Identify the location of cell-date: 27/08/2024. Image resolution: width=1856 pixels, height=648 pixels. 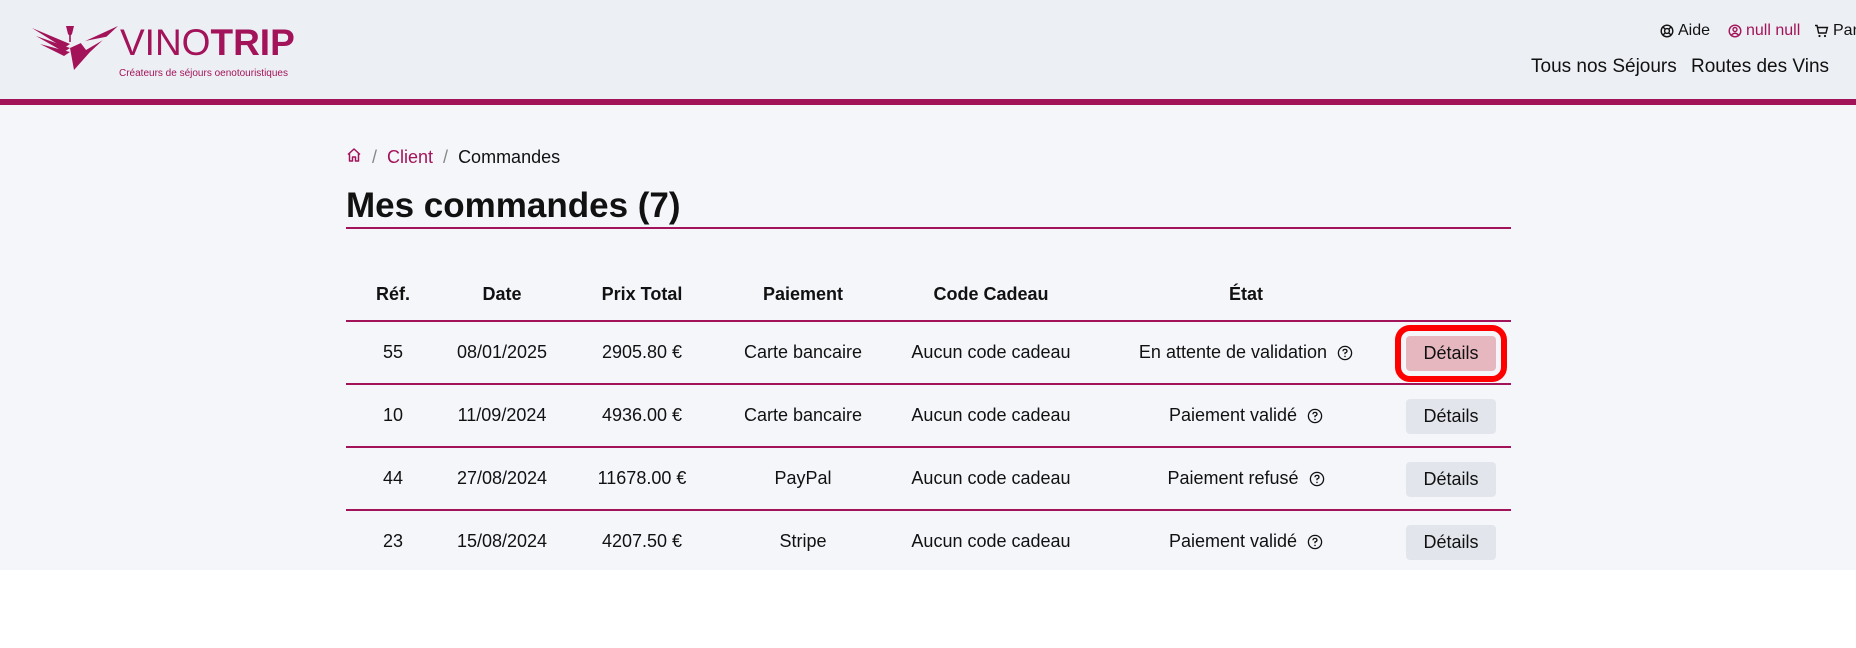
(502, 478).